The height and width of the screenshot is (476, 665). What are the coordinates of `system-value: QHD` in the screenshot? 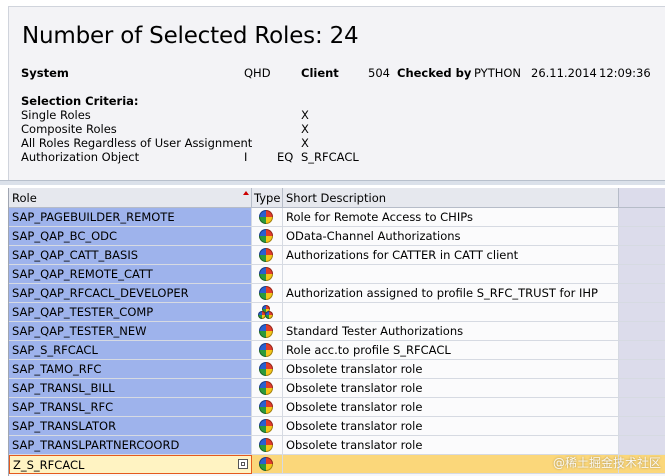 It's located at (257, 73).